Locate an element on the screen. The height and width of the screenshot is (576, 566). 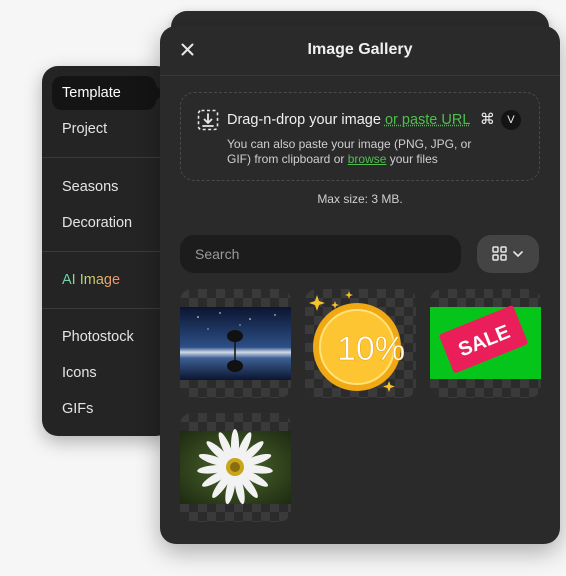
gallery-thumbnail-daisy is located at coordinates (235, 467).